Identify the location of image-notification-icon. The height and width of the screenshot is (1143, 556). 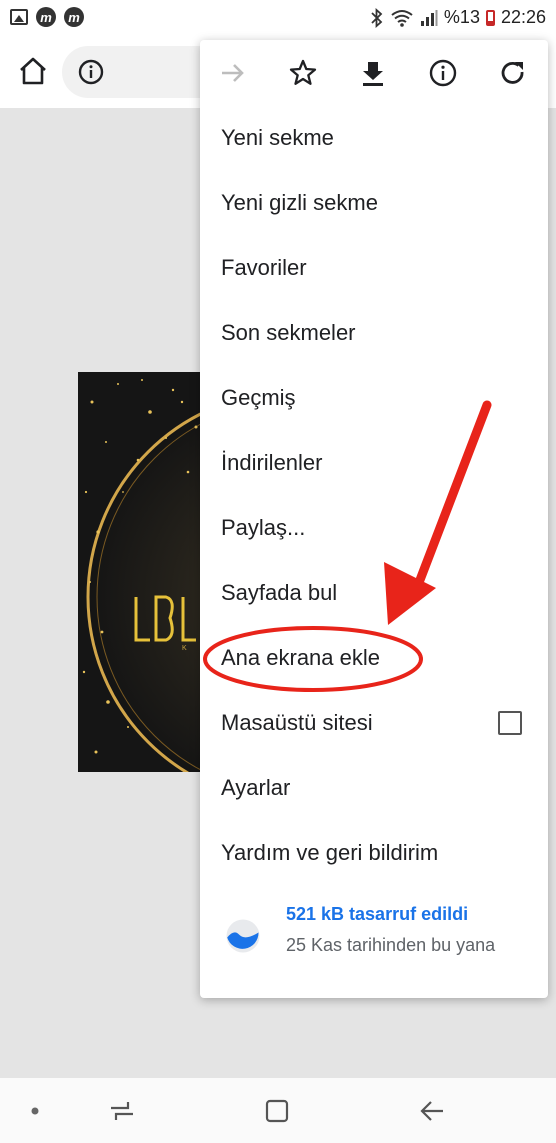
(19, 17).